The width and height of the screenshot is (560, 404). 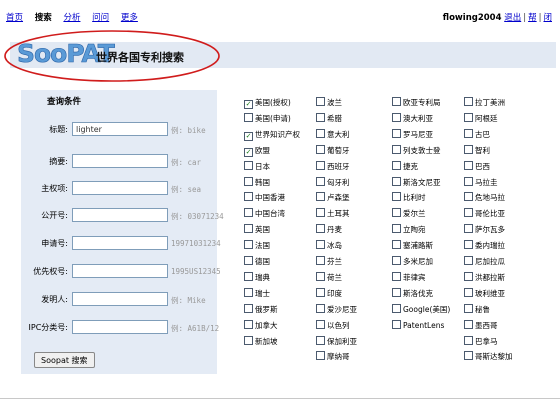 I want to click on nav-analysis: 分析, so click(x=71, y=18).